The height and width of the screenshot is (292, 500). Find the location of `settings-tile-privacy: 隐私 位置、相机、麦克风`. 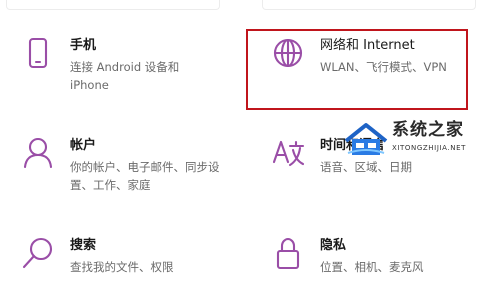

settings-tile-privacy: 隐私 位置、相机、麦克风 is located at coordinates (368, 256).